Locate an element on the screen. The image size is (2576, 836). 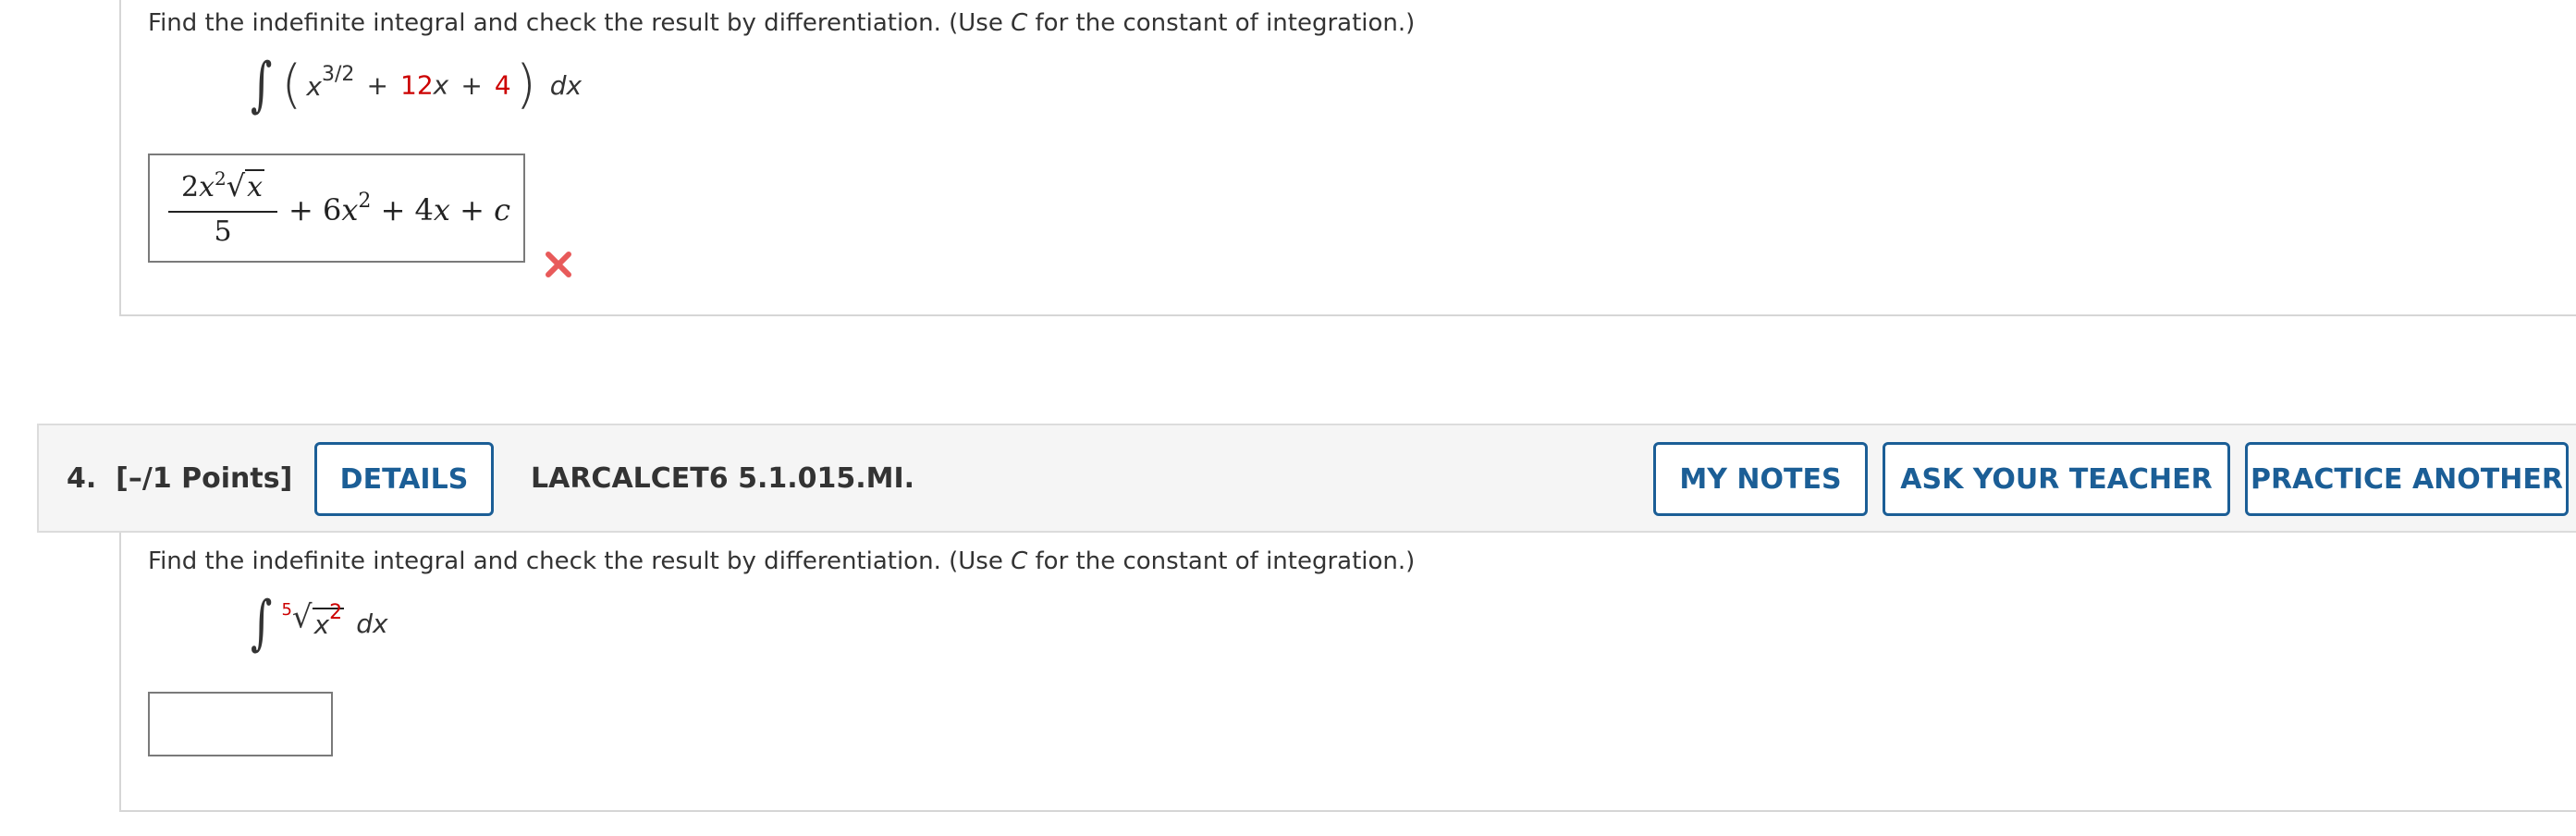
question-4-integral: ∫ 5√x2 dx is located at coordinates (319, 624).